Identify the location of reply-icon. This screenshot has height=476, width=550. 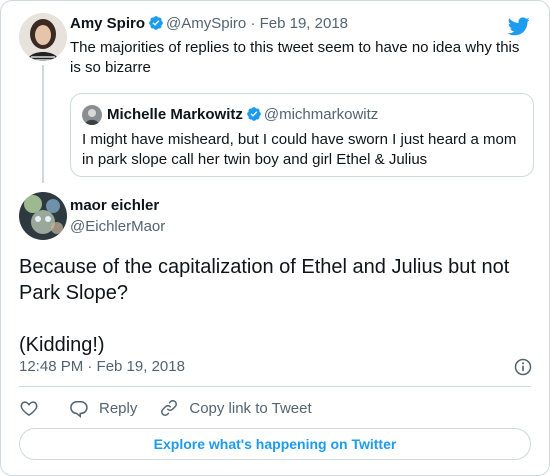
(79, 409).